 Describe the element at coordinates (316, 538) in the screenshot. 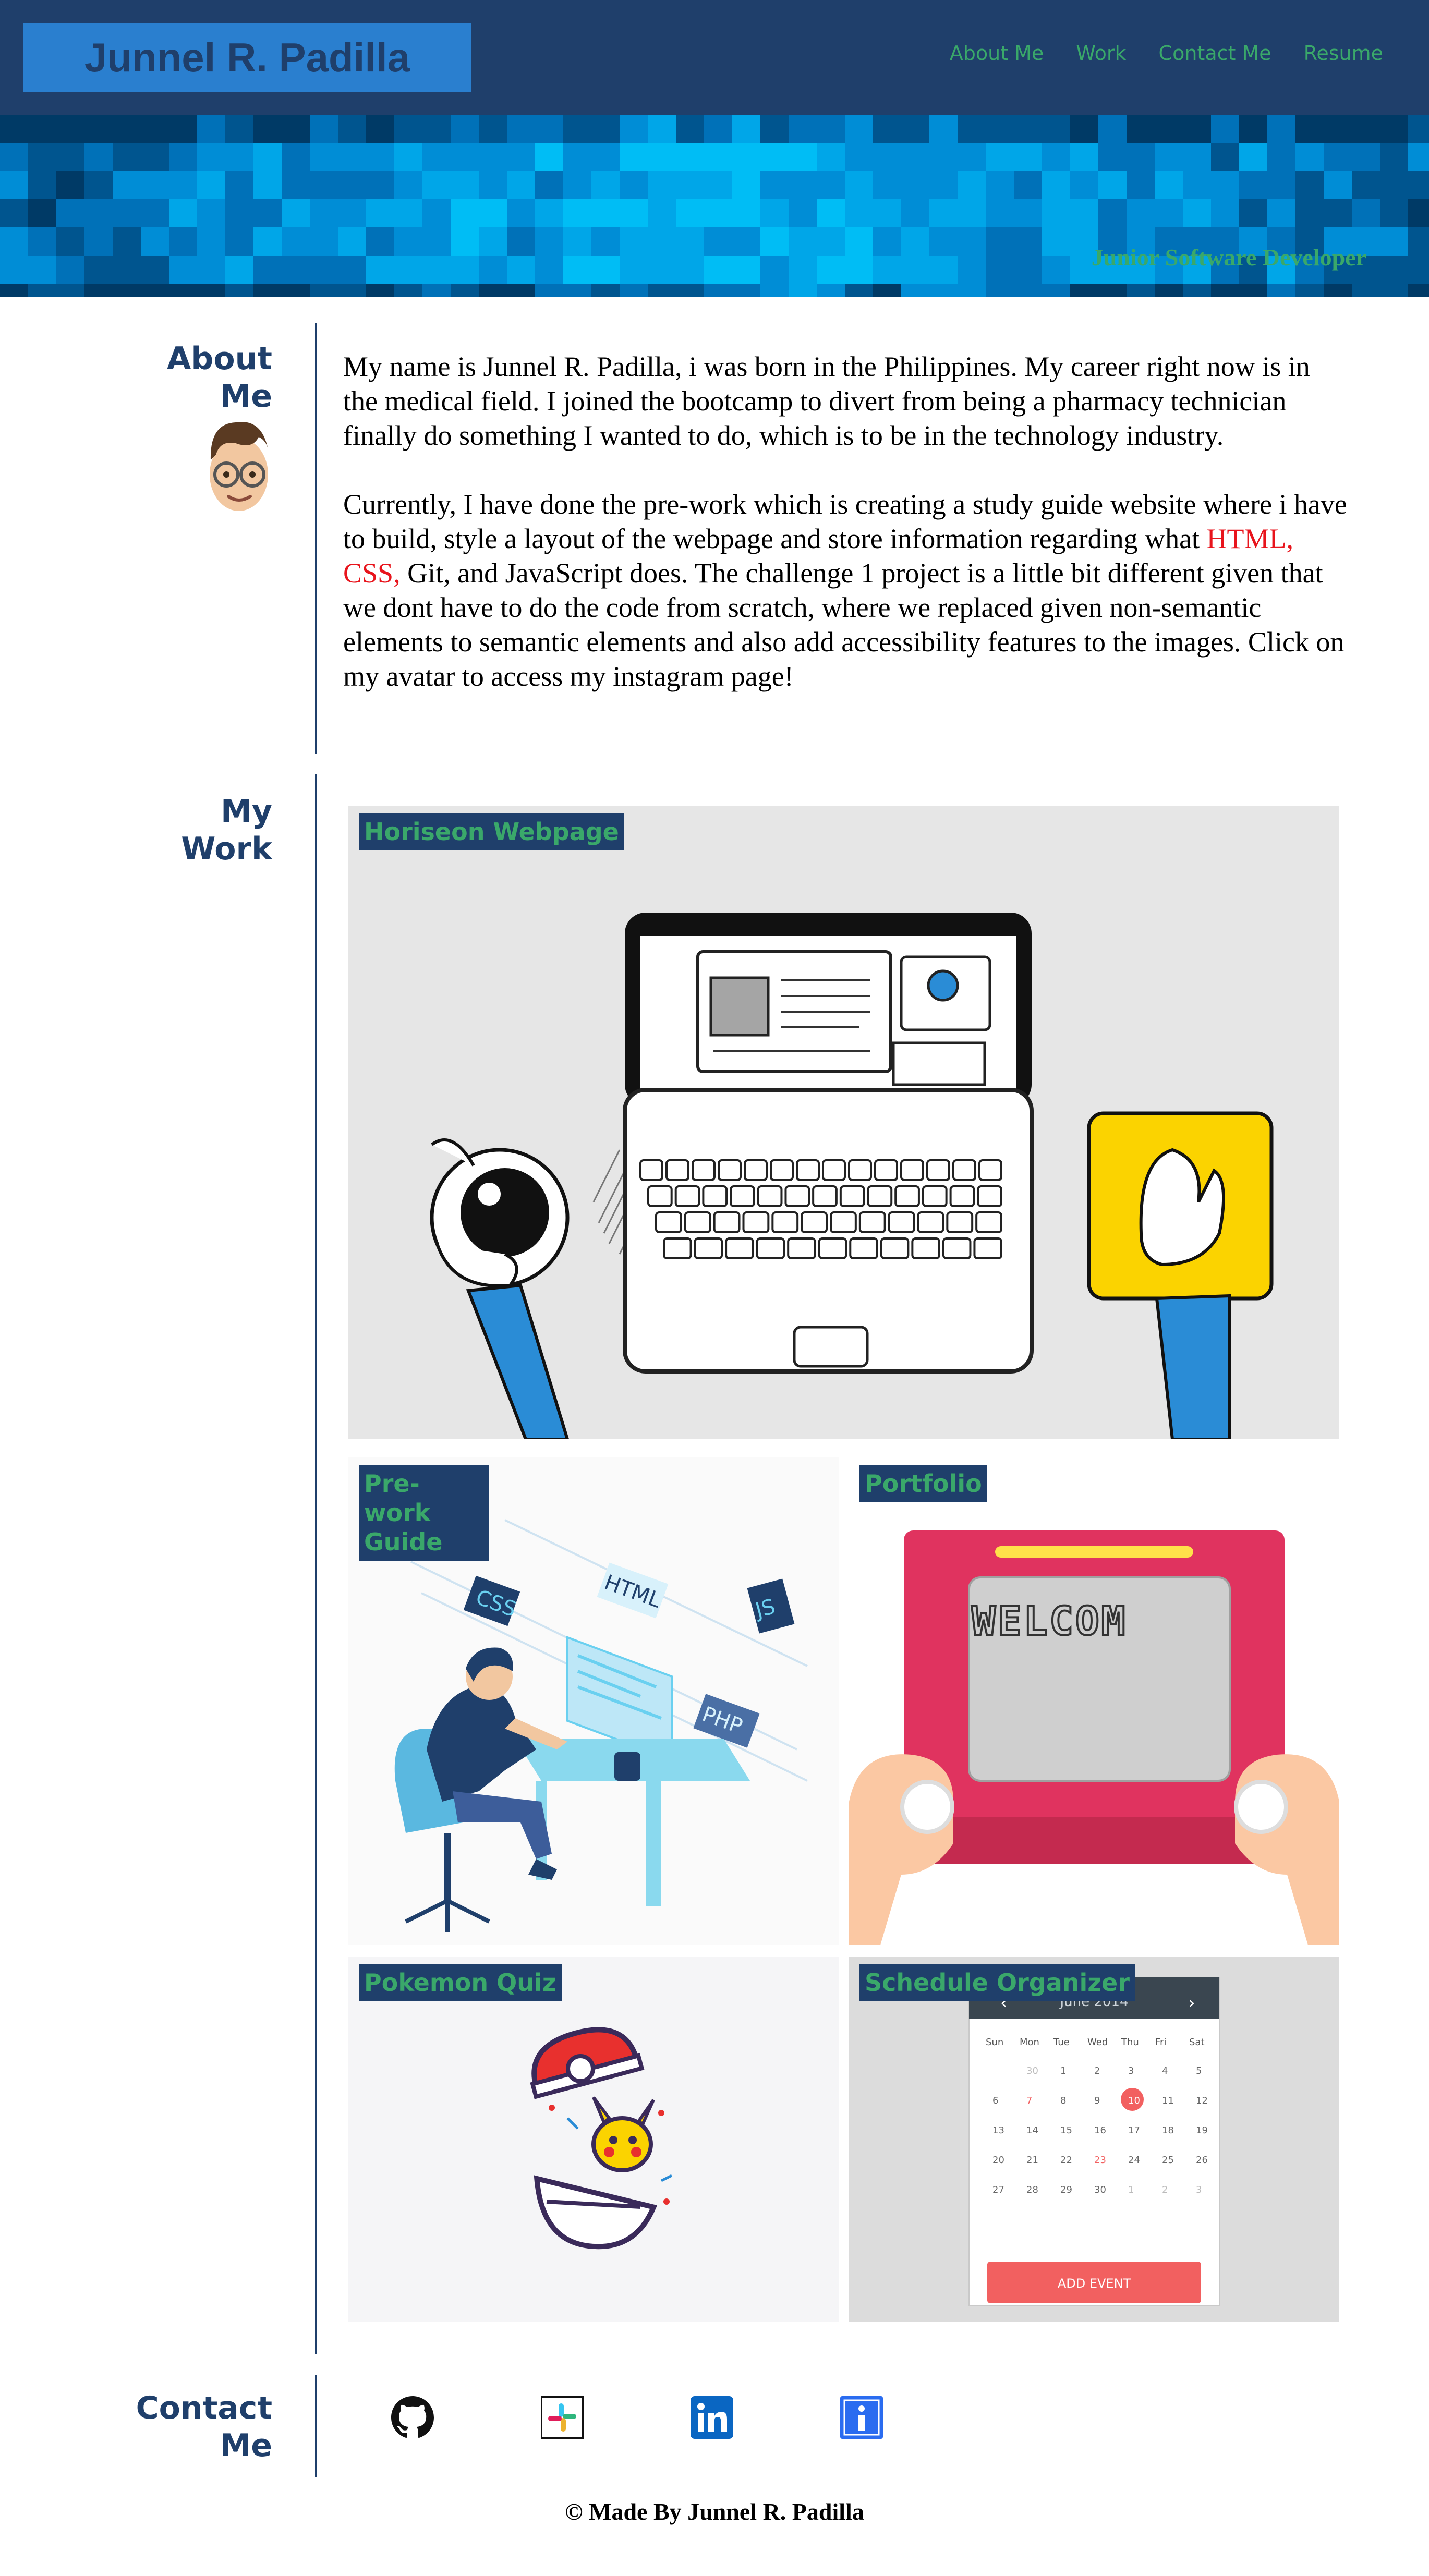

I see `about-divider` at that location.